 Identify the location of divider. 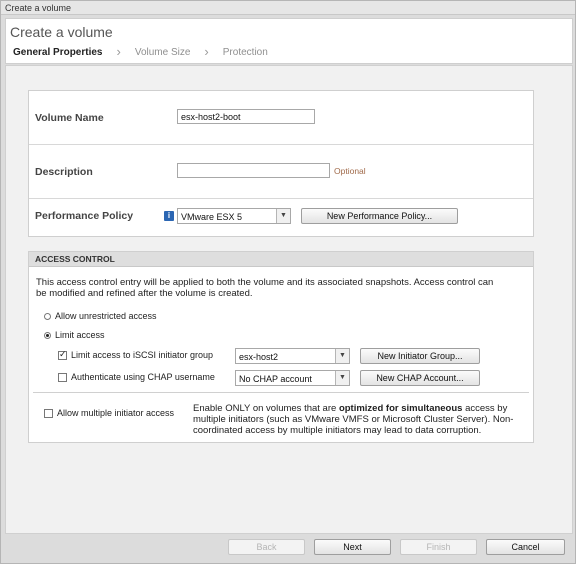
(281, 392).